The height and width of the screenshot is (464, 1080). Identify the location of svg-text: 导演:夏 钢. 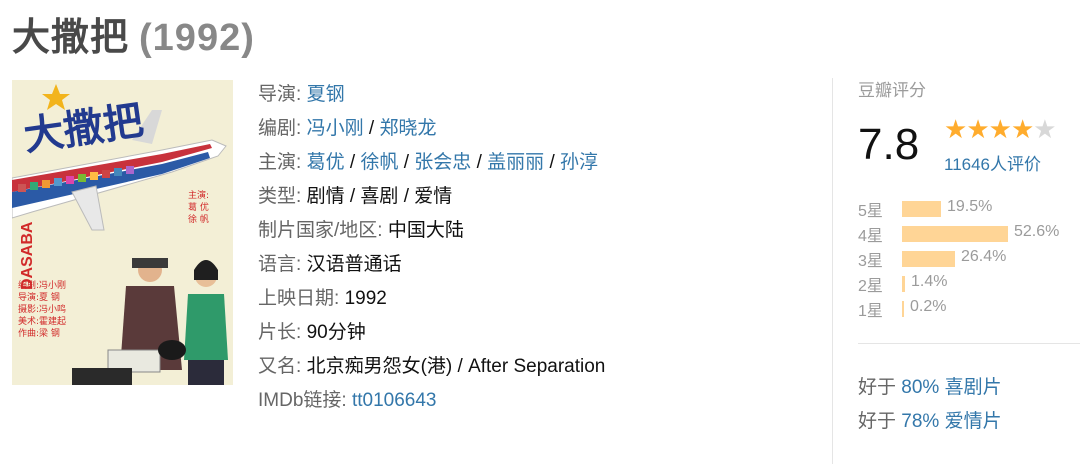
(39, 297).